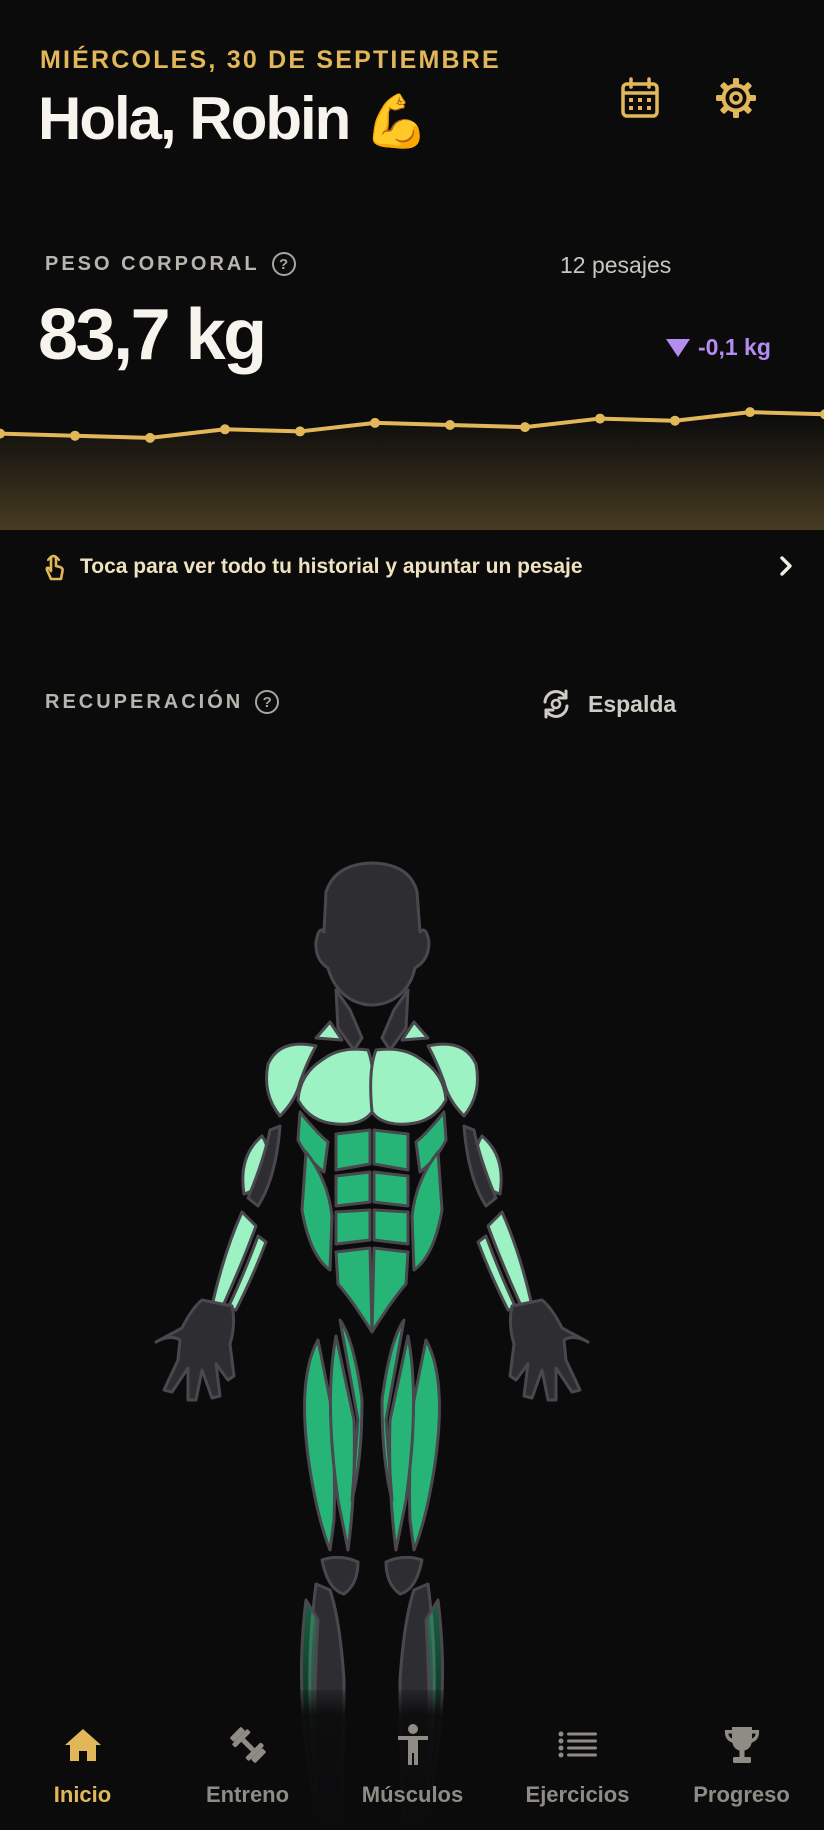  What do you see at coordinates (396, 122) in the screenshot?
I see `flexed-biceps-emoji: 💪` at bounding box center [396, 122].